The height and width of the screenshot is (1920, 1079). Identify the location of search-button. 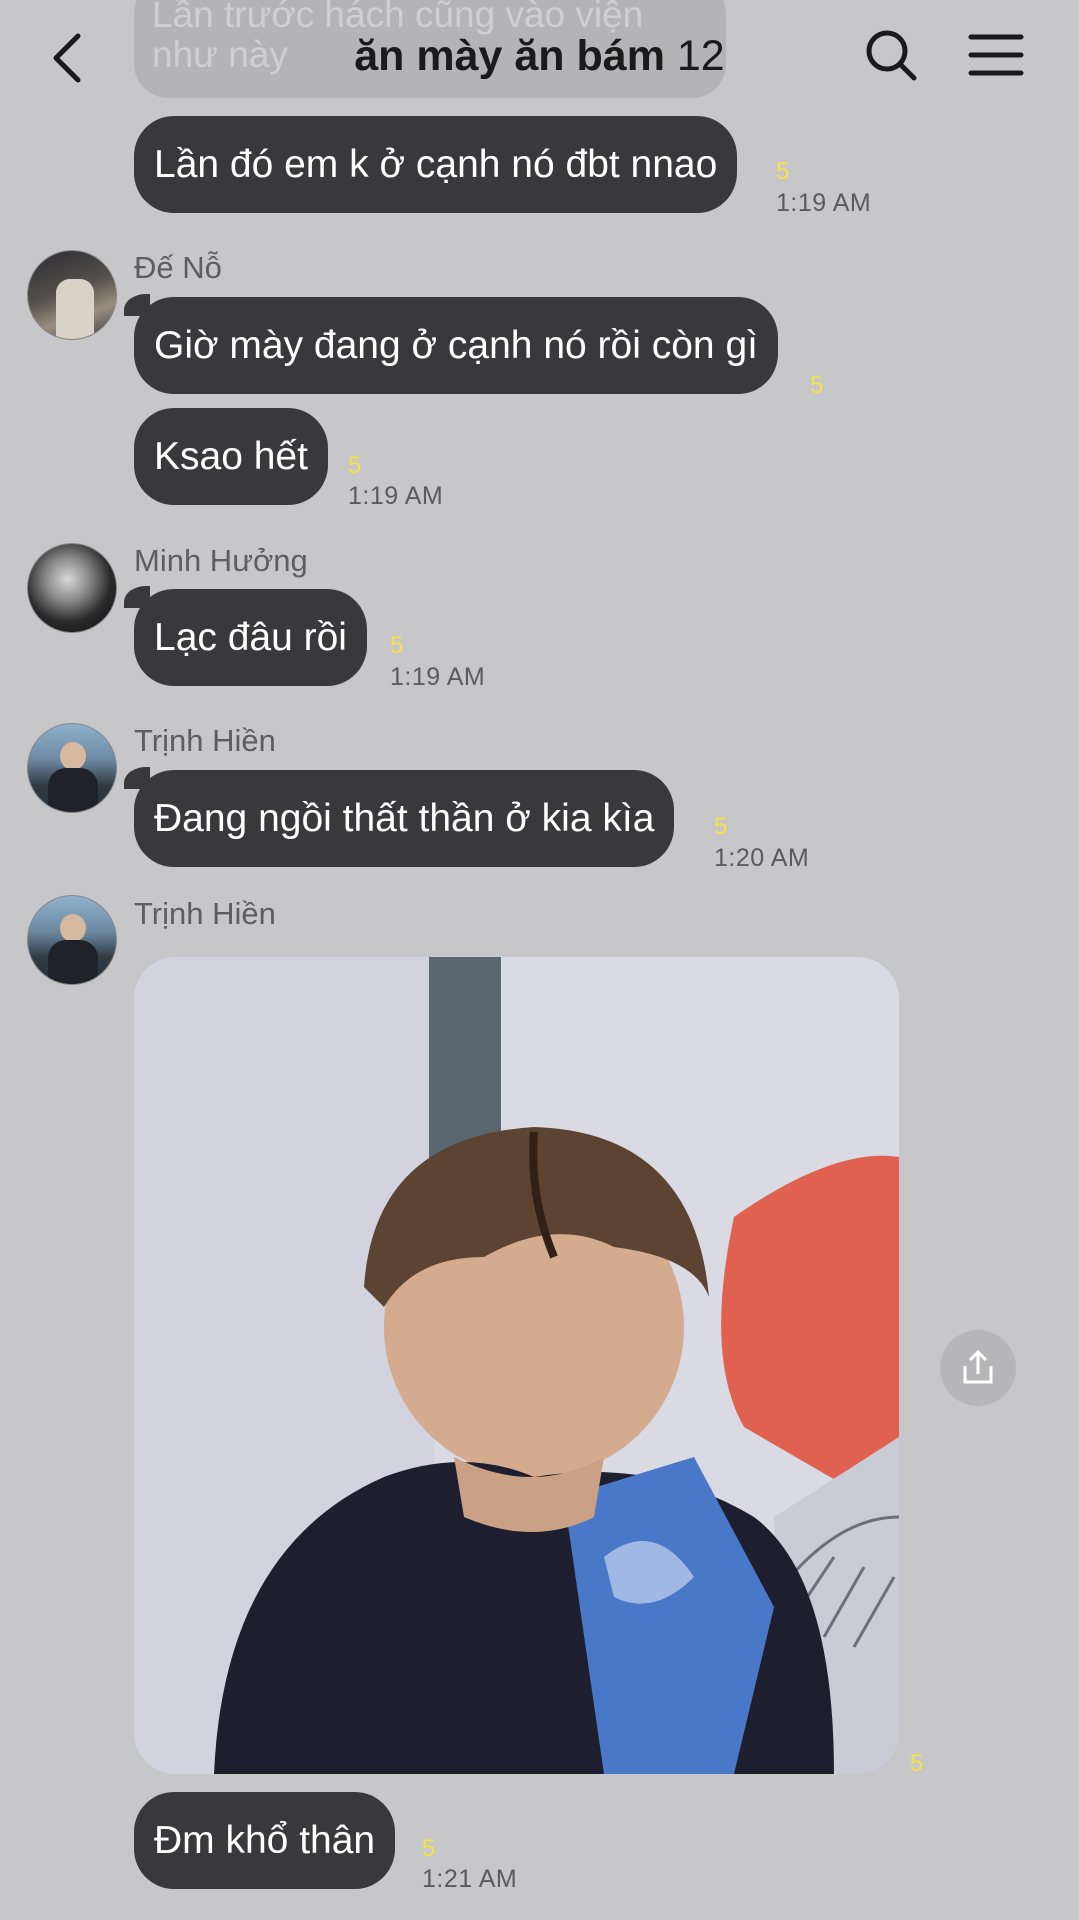
(892, 56).